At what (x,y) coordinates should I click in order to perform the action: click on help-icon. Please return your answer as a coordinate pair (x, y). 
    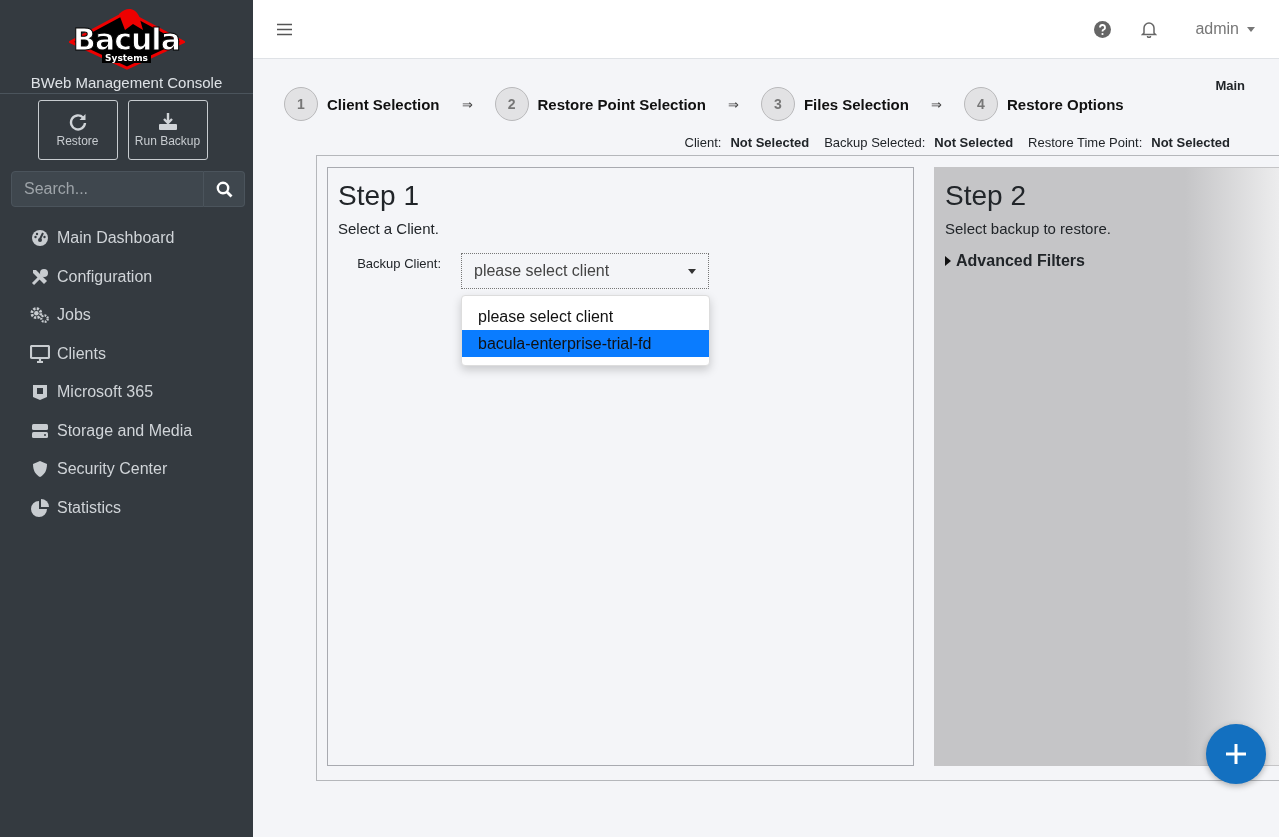
    Looking at the image, I should click on (1103, 29).